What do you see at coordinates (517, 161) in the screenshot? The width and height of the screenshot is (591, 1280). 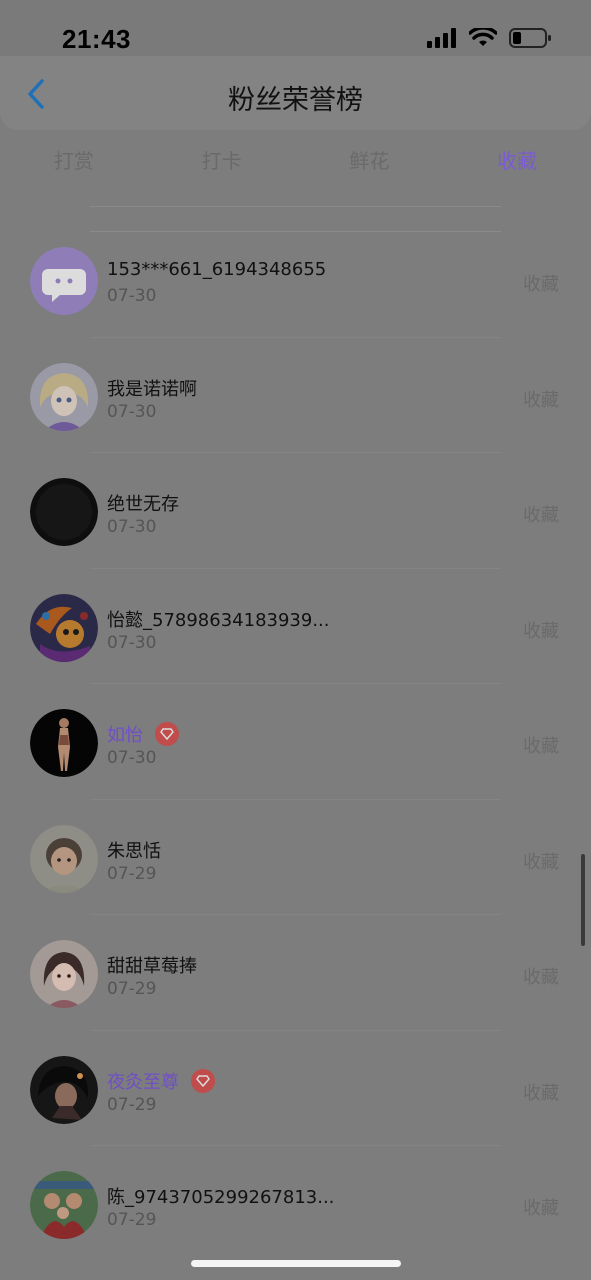 I see `tab-favorites: 收藏` at bounding box center [517, 161].